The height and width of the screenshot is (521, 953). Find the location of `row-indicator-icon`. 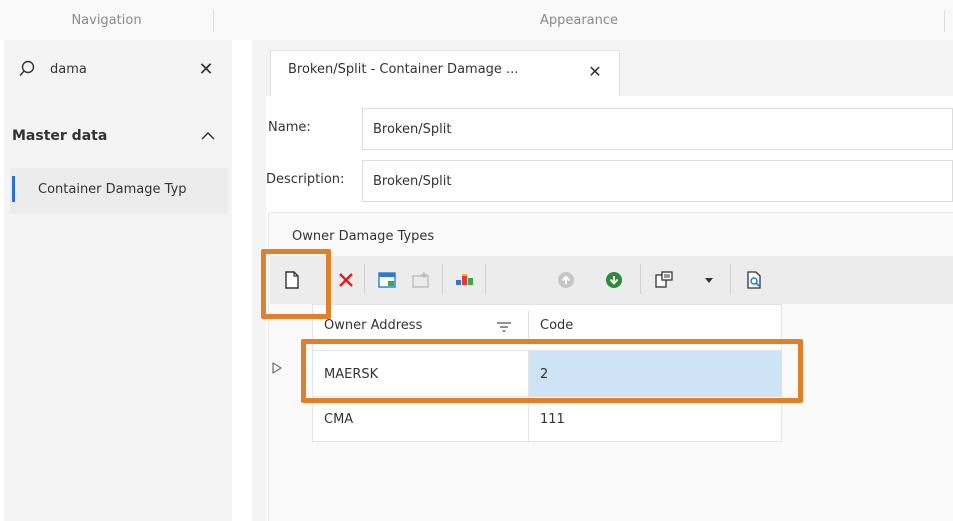

row-indicator-icon is located at coordinates (280, 370).